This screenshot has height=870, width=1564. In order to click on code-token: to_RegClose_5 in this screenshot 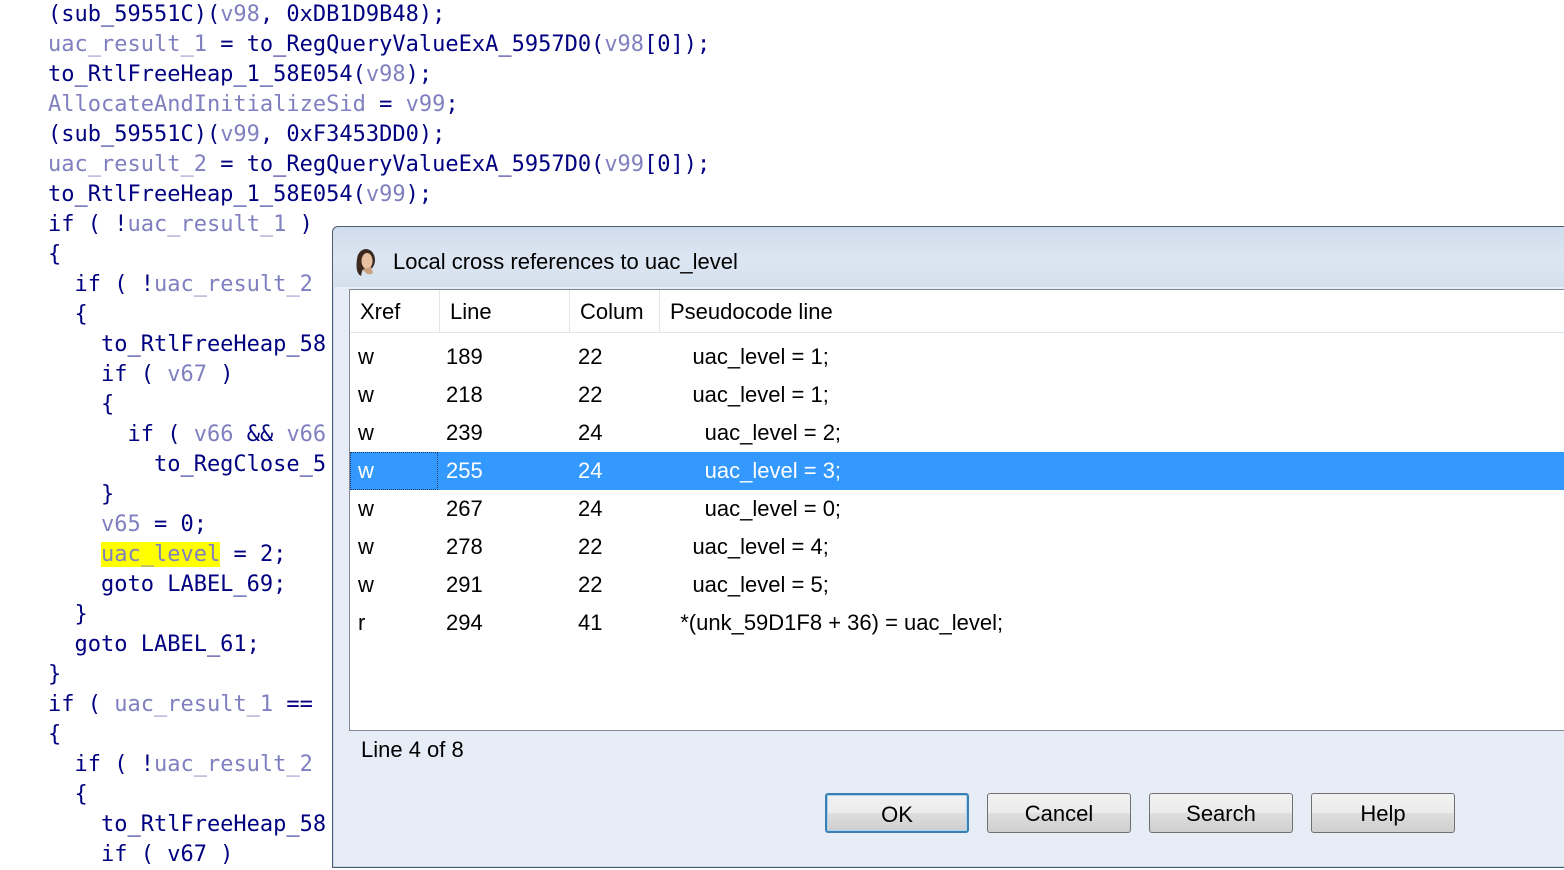, I will do `click(187, 464)`.